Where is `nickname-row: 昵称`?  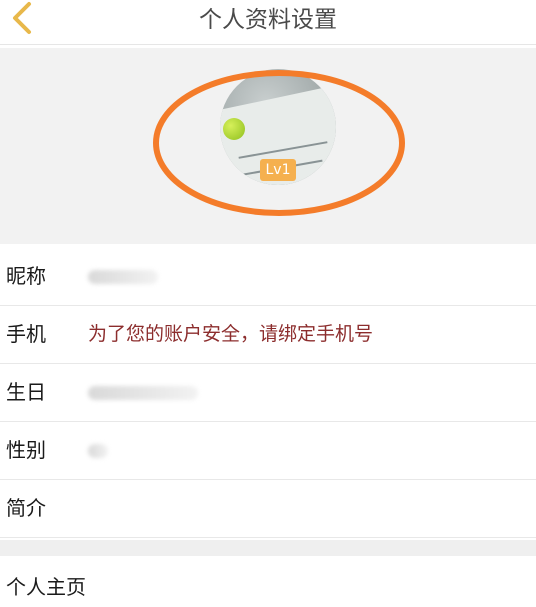 nickname-row: 昵称 is located at coordinates (268, 277).